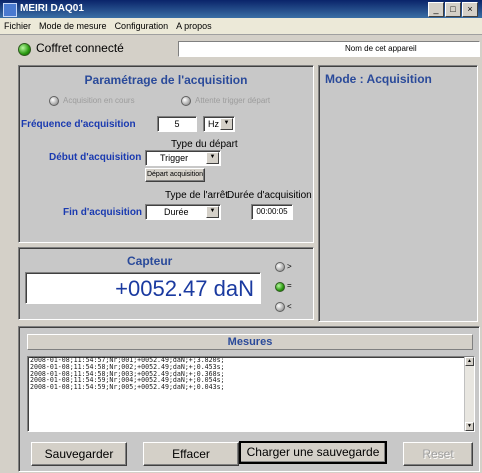 The image size is (482, 473). I want to click on sensor-panel: Capteur +0052.47 daN > = <, so click(166, 283).